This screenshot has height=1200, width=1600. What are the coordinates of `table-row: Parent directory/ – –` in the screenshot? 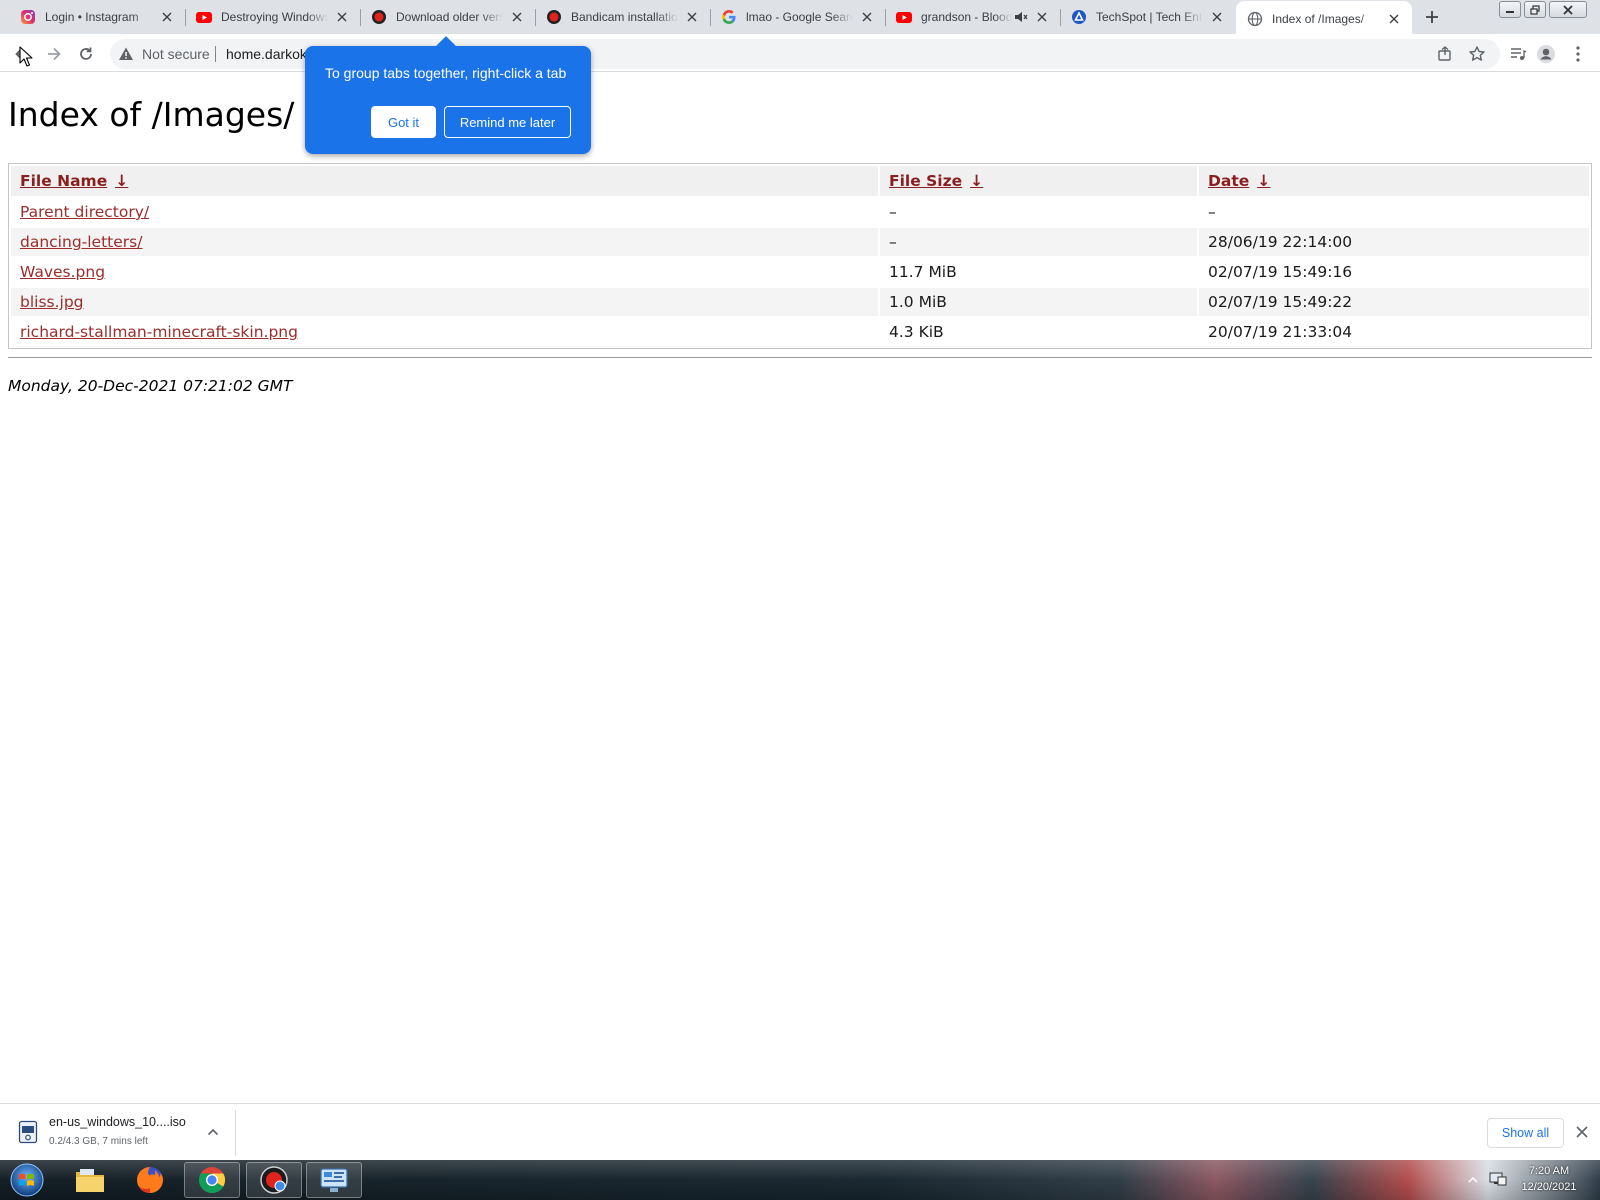 It's located at (800, 212).